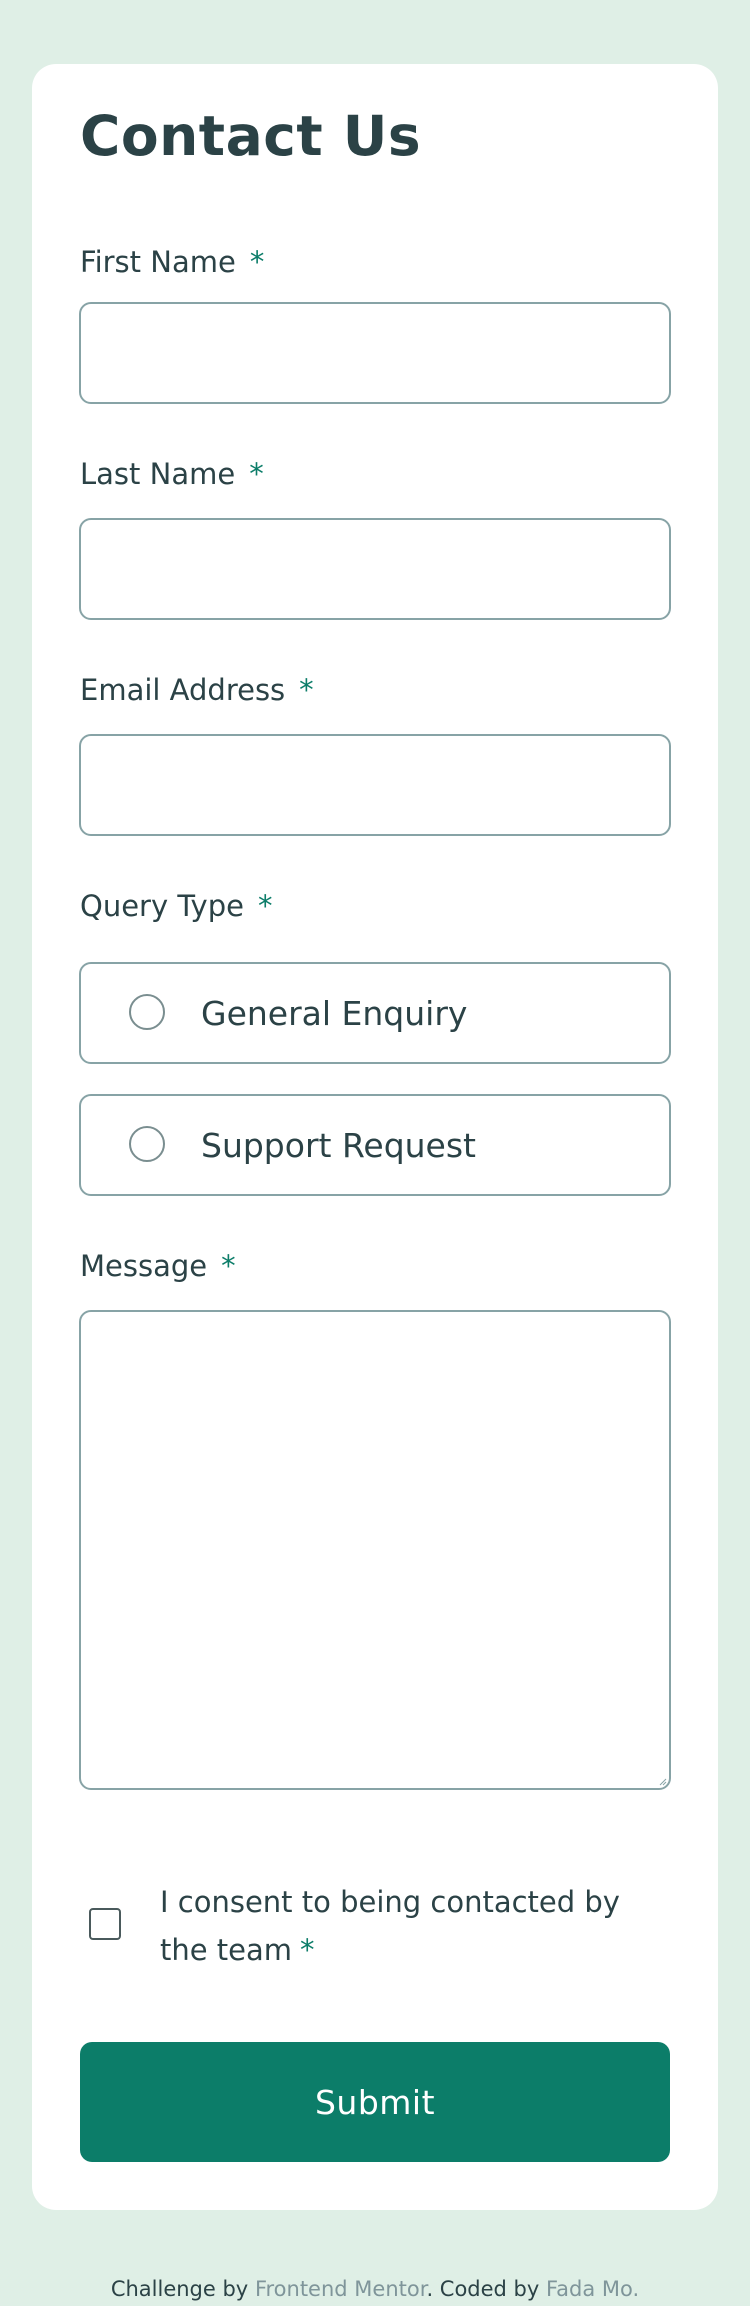 The width and height of the screenshot is (750, 2306). Describe the element at coordinates (375, 569) in the screenshot. I see `last-name-input` at that location.